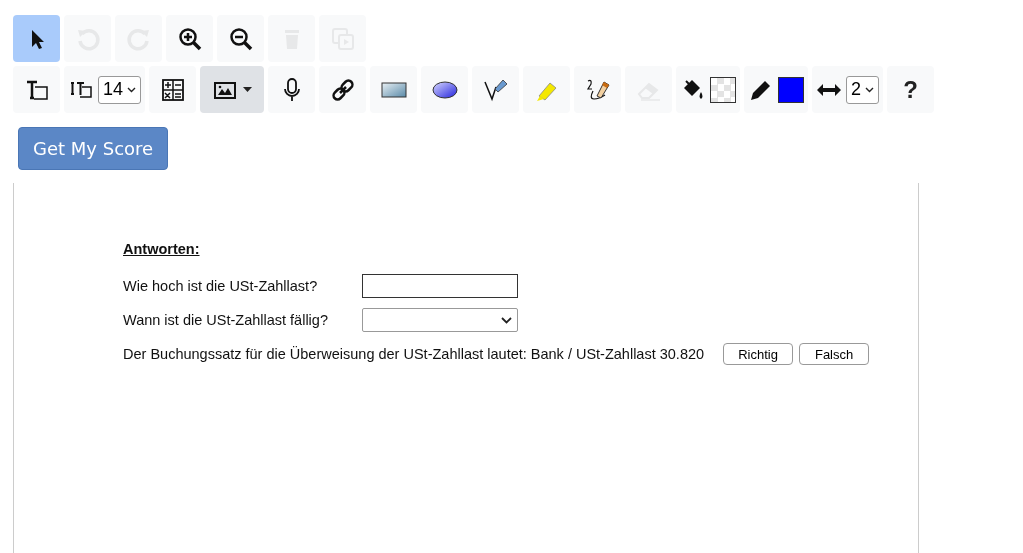  What do you see at coordinates (791, 89) in the screenshot?
I see `color-swatch` at bounding box center [791, 89].